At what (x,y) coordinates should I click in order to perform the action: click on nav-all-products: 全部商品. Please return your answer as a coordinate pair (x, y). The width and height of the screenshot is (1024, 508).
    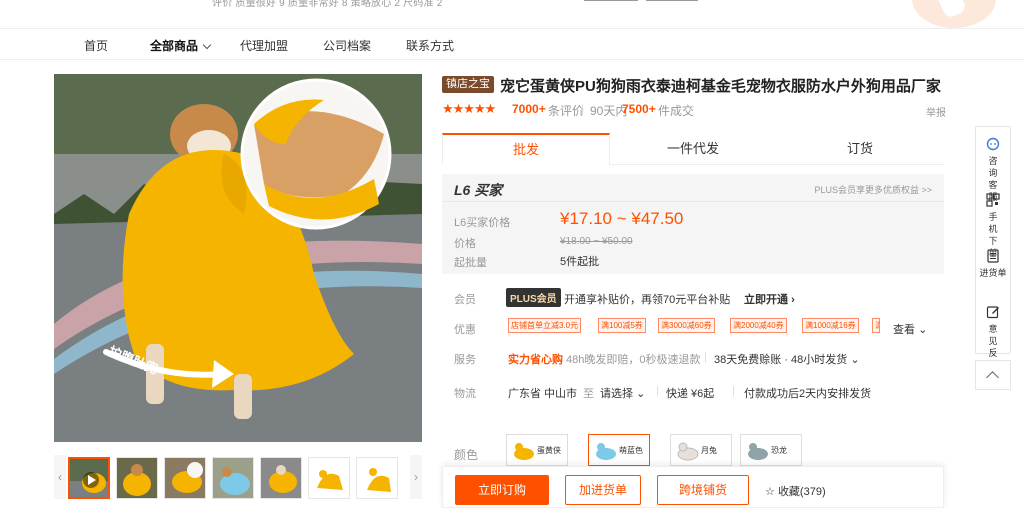
    Looking at the image, I should click on (181, 45).